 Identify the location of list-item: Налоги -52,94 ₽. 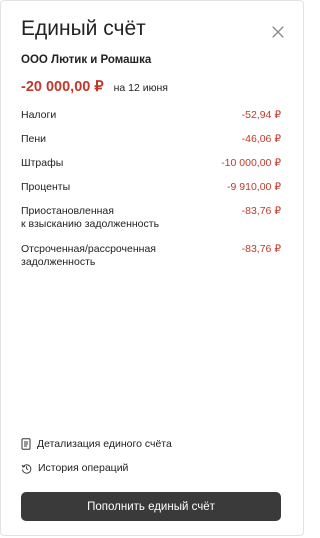
(151, 115).